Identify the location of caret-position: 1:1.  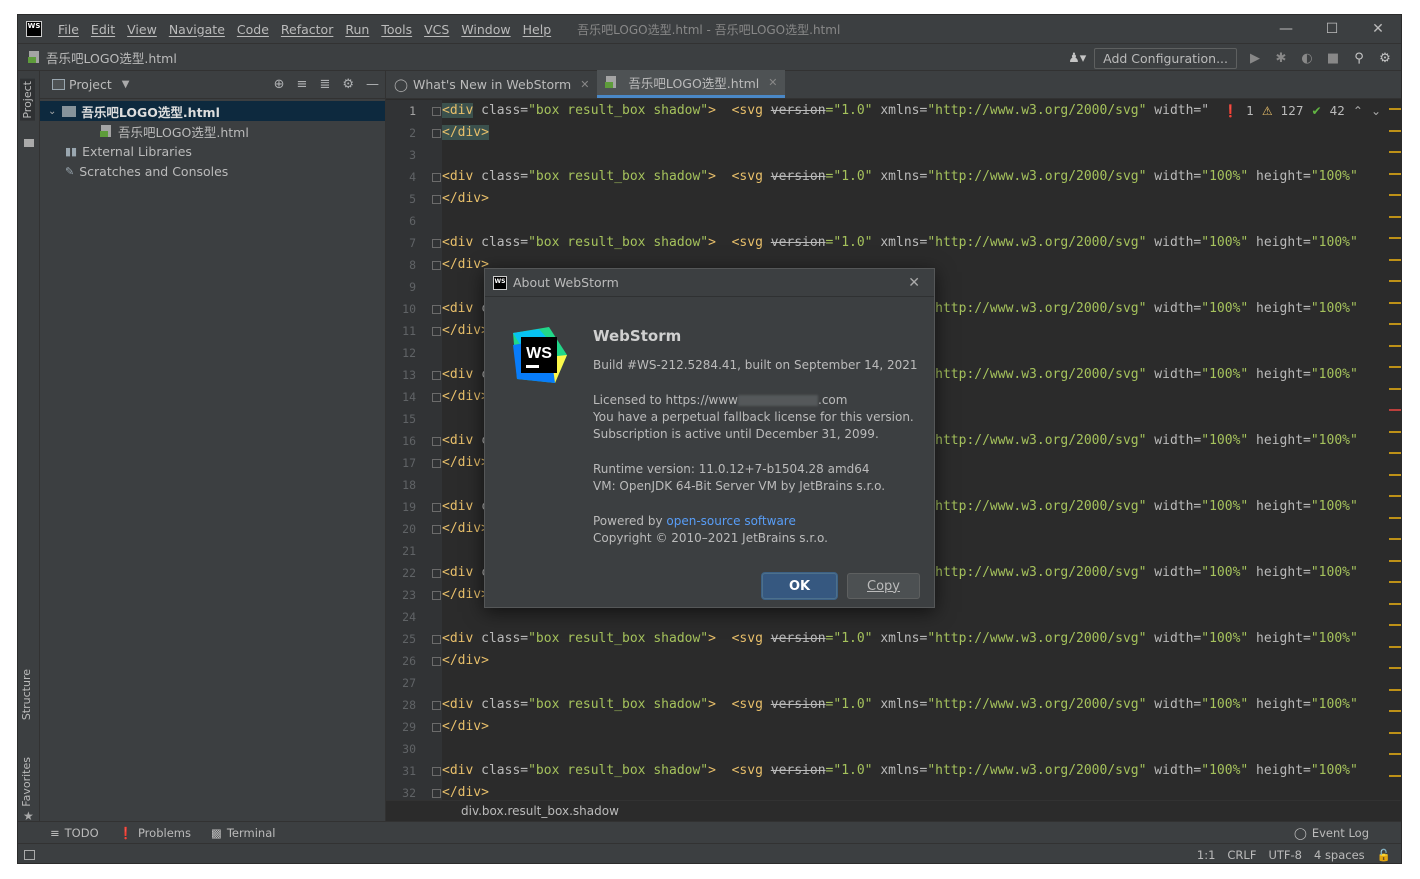
(1206, 855).